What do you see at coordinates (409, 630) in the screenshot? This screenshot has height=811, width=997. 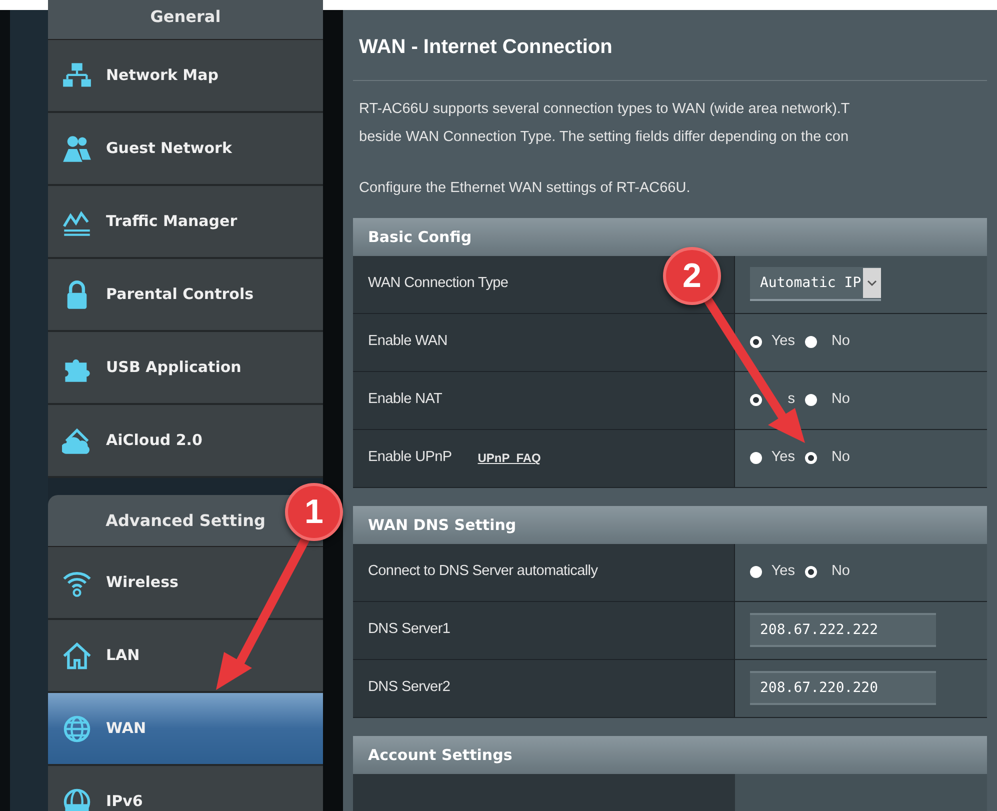 I see `field-label: DNS Server1` at bounding box center [409, 630].